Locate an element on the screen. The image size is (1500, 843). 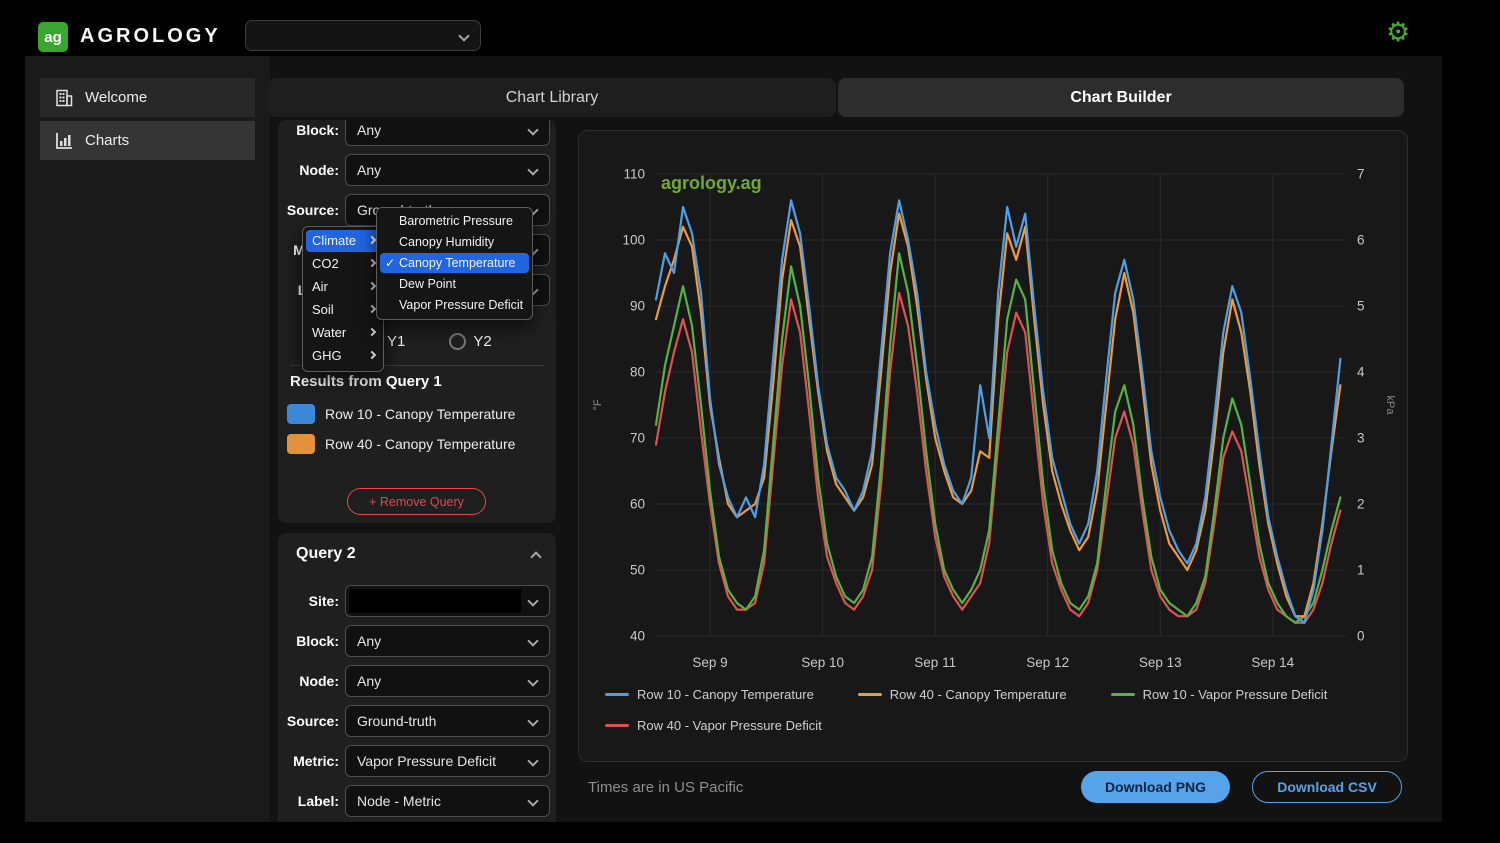
menu-item-canopy-temperature: ✓ Canopy Temperature is located at coordinates (454, 263).